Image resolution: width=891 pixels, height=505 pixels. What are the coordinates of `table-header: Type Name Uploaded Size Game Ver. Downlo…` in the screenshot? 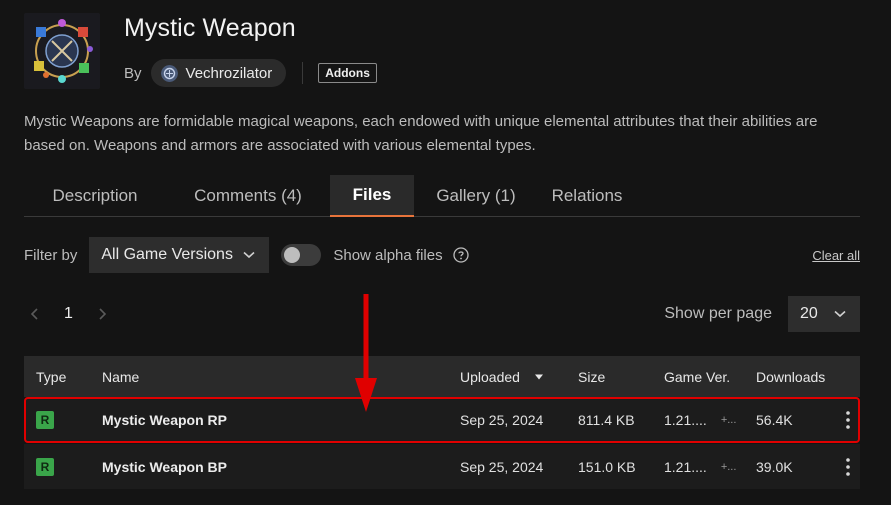 It's located at (442, 376).